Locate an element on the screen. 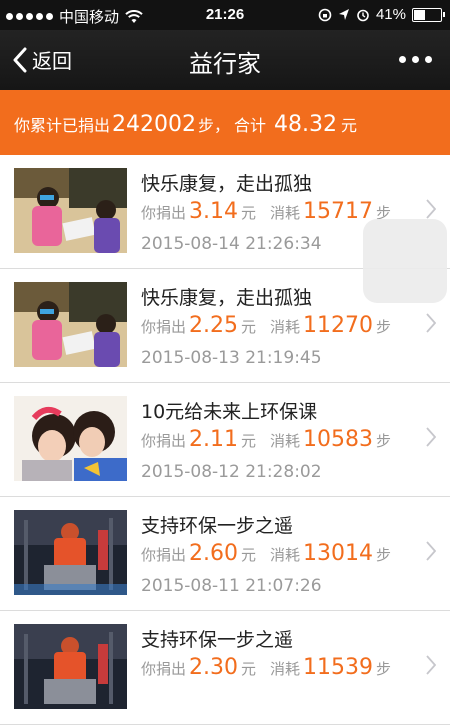 The image size is (450, 725). steps-count: 10583 is located at coordinates (338, 439).